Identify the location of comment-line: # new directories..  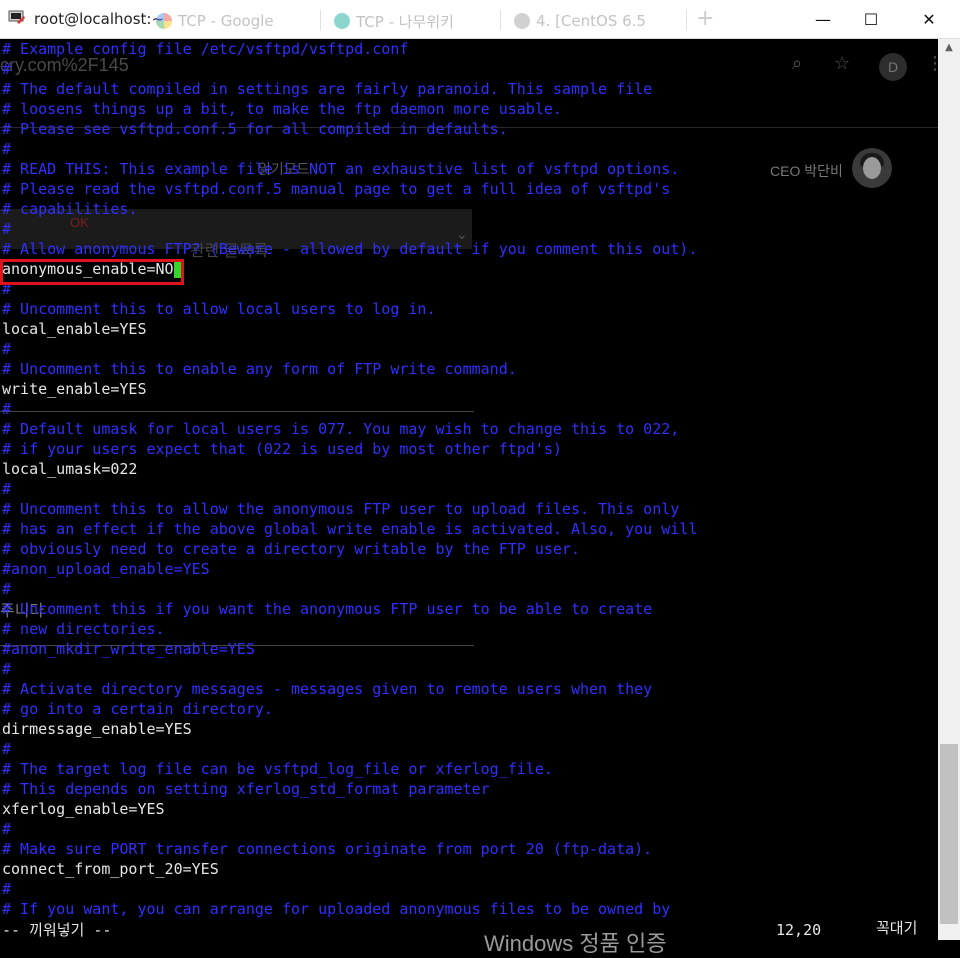
(83, 629).